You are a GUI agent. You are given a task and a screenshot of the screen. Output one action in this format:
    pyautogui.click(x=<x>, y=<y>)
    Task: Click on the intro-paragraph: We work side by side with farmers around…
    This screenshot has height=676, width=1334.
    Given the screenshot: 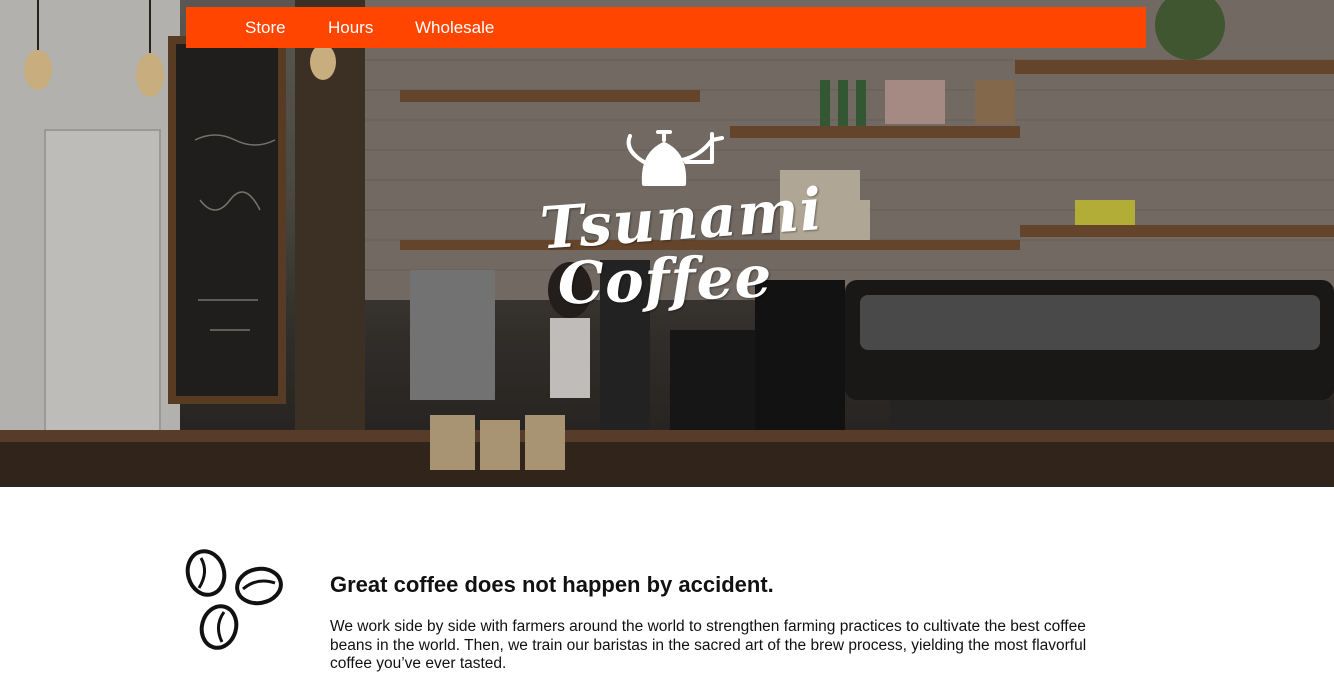 What is the action you would take?
    pyautogui.click(x=708, y=645)
    